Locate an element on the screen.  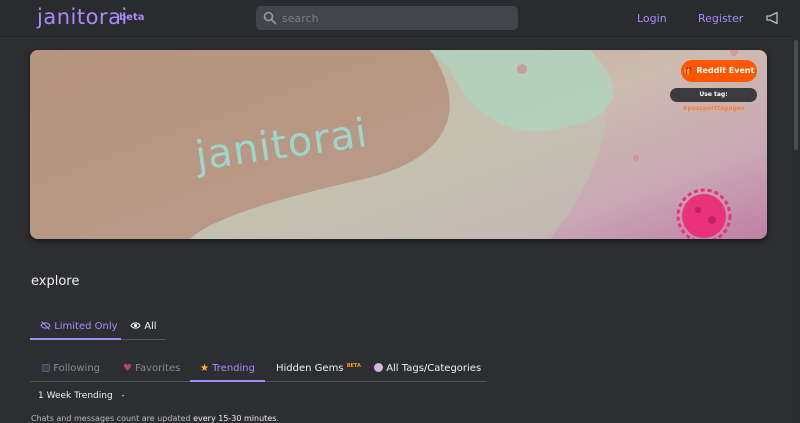
trending-range-label: 1 Week Trending is located at coordinates (75, 396).